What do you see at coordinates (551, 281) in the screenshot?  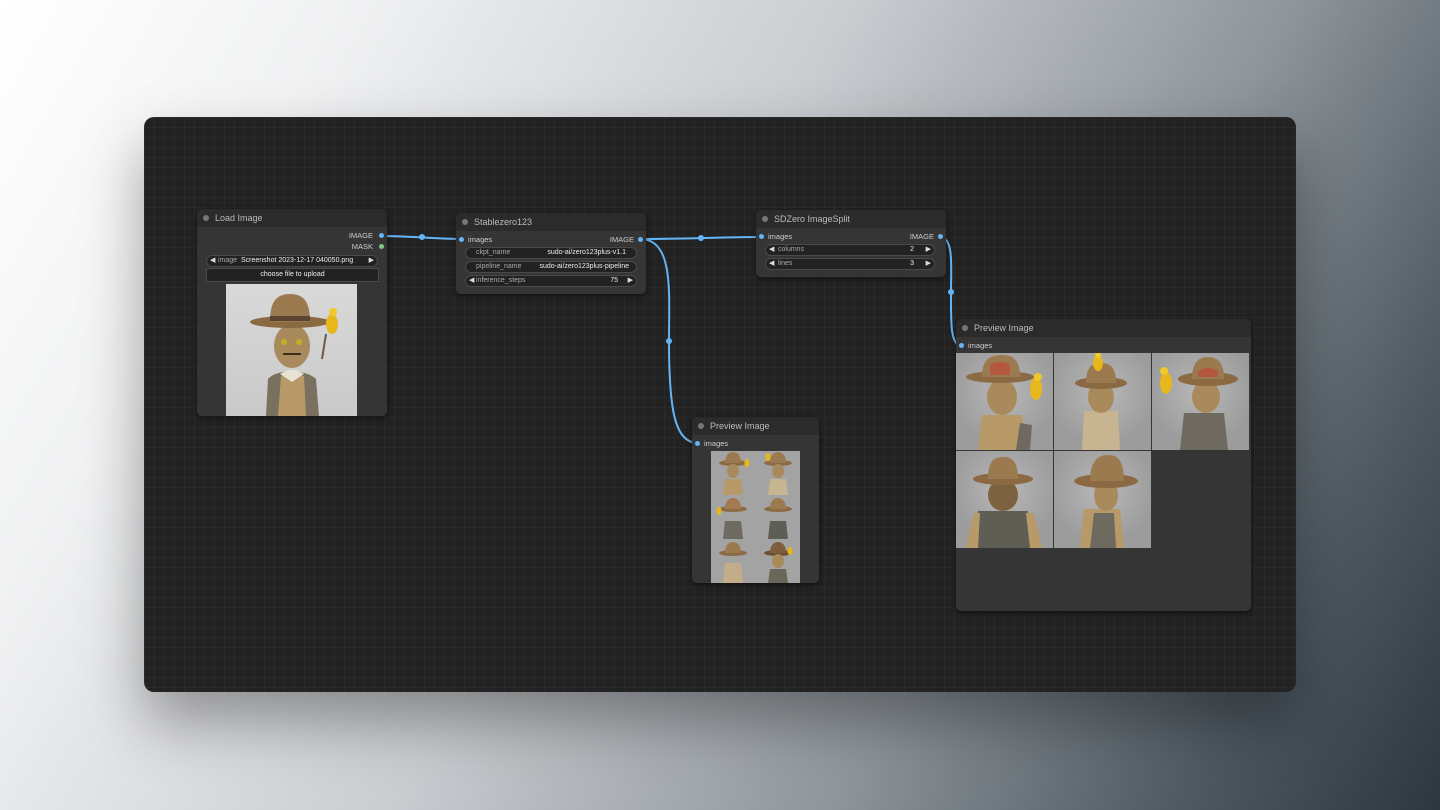 I see `inference-steps-widget: ◀ inference_steps 75 ▶` at bounding box center [551, 281].